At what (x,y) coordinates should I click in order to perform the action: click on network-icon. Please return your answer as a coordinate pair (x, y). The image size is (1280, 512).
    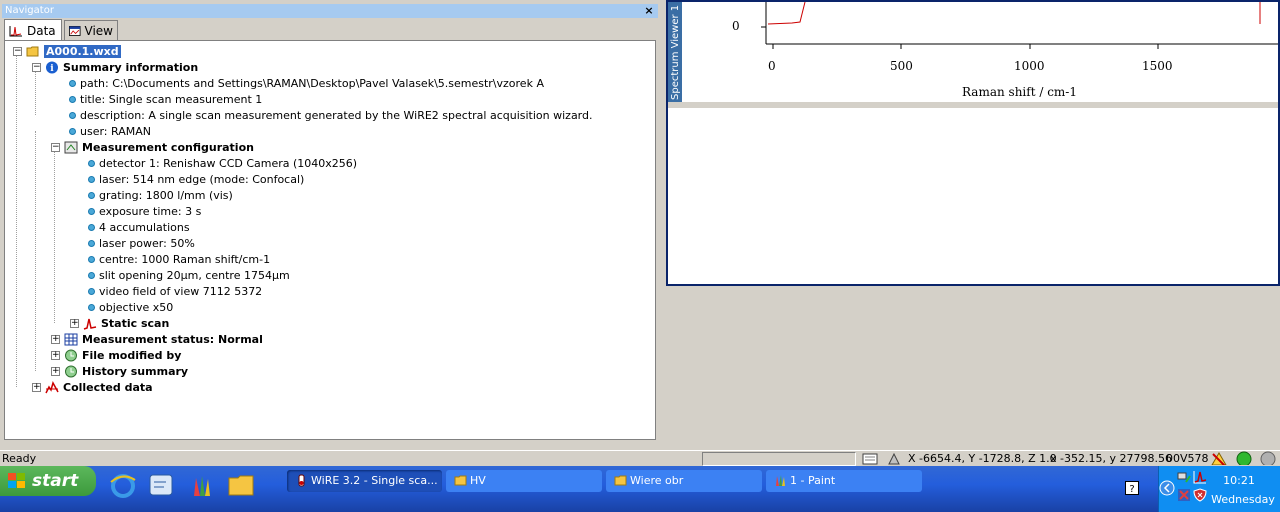
    Looking at the image, I should click on (1184, 477).